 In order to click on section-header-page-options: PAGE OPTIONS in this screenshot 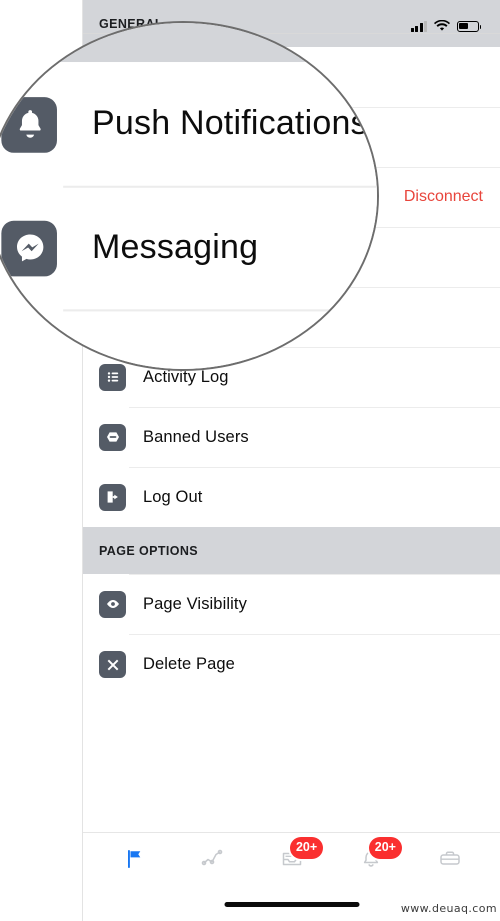, I will do `click(291, 550)`.